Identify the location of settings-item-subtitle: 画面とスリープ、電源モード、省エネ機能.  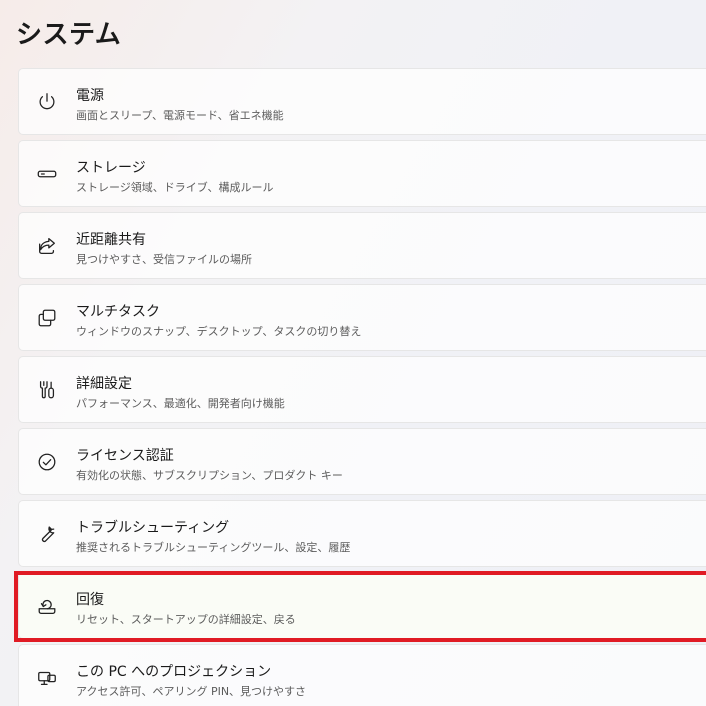
(180, 115).